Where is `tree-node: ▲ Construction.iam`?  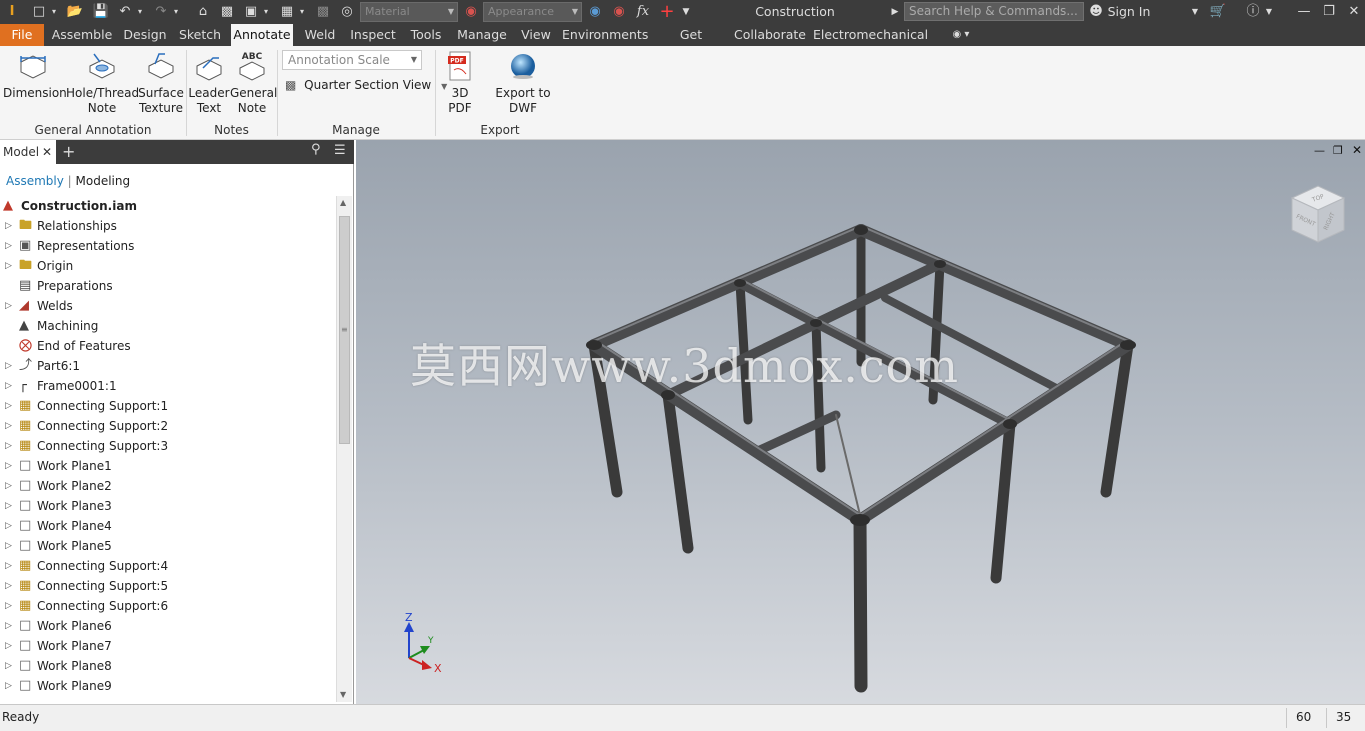 tree-node: ▲ Construction.iam is located at coordinates (168, 206).